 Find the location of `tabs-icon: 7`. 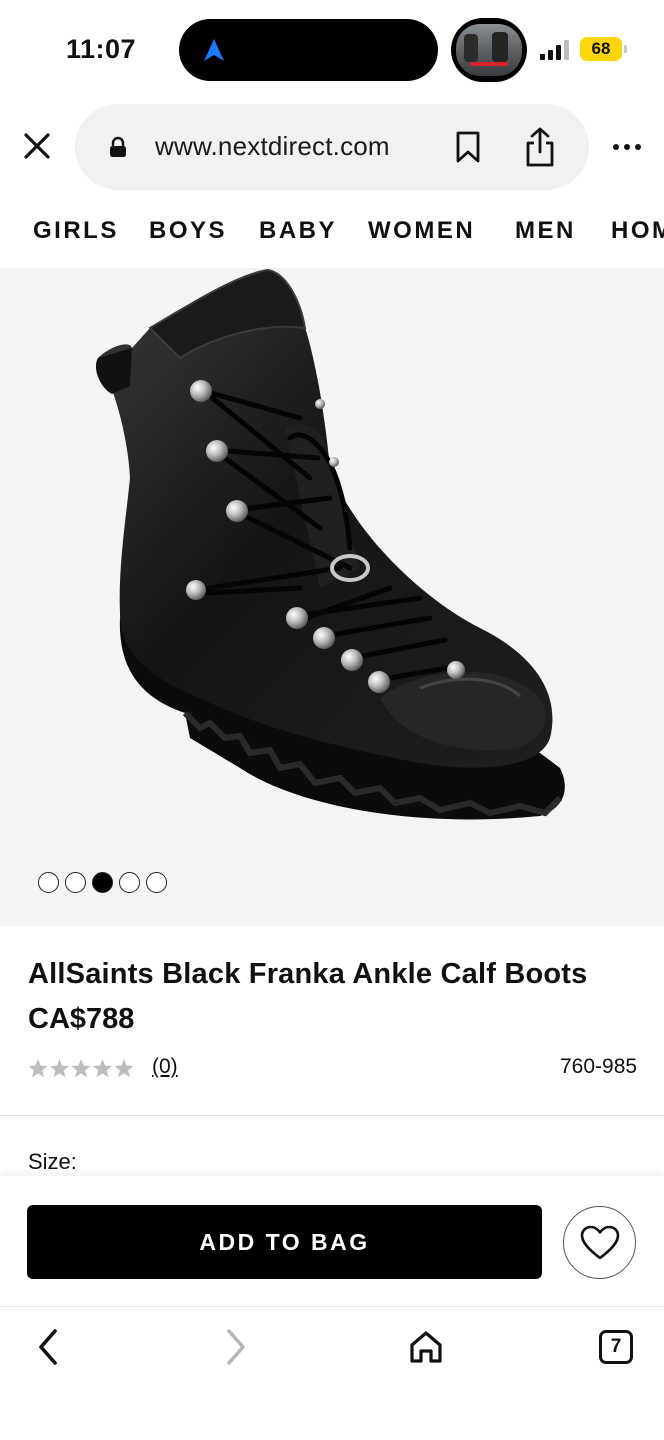

tabs-icon: 7 is located at coordinates (616, 1347).